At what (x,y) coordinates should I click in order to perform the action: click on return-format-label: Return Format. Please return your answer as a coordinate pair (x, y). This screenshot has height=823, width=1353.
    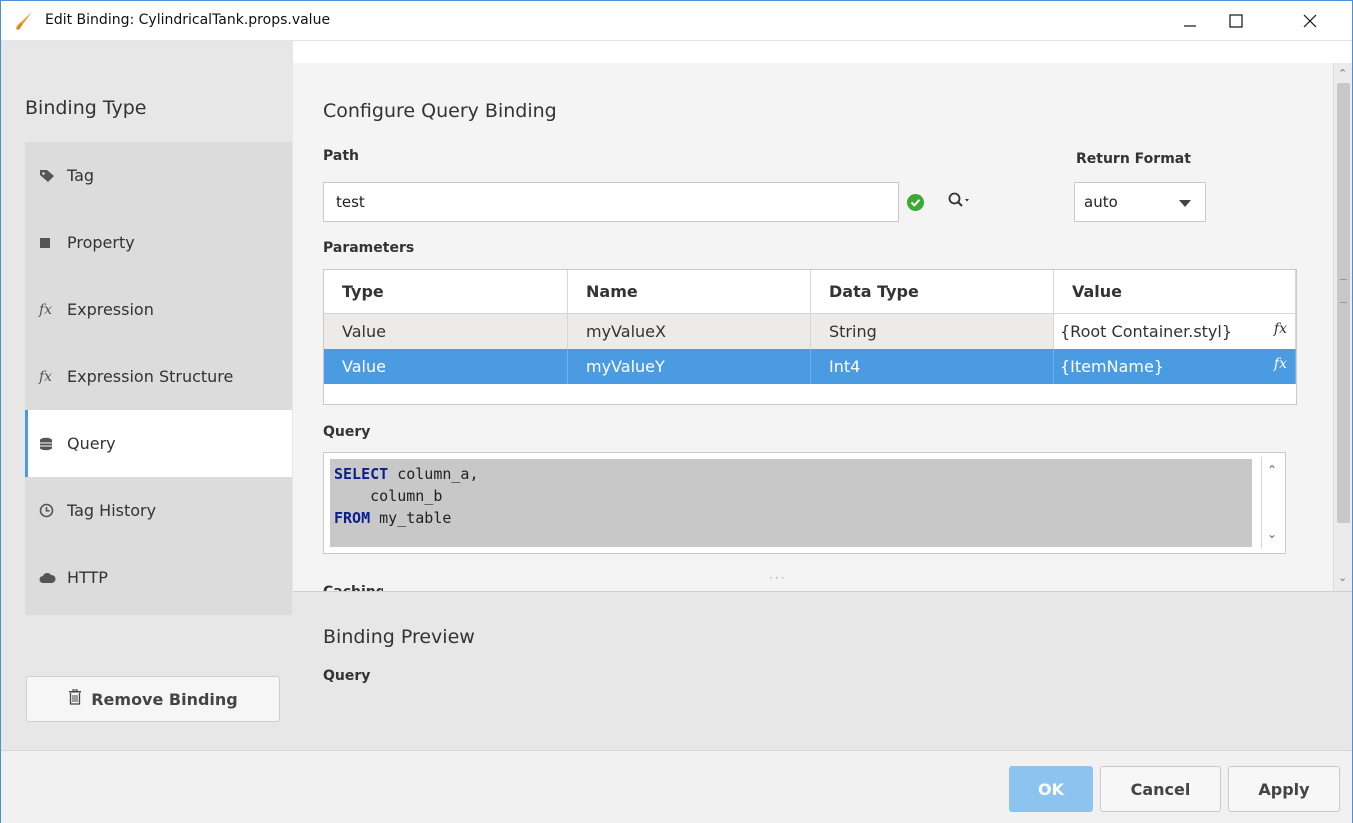
    Looking at the image, I should click on (1133, 159).